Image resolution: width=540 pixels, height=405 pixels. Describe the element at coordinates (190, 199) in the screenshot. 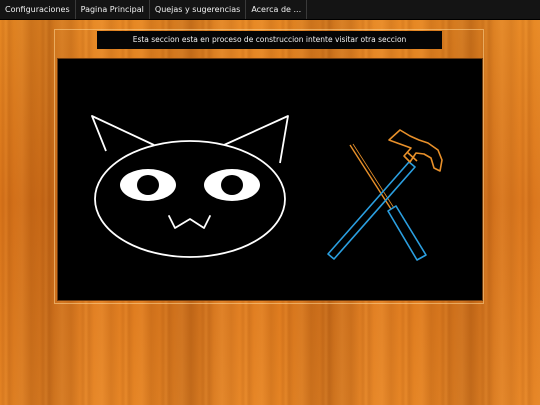

I see `cat-head` at that location.